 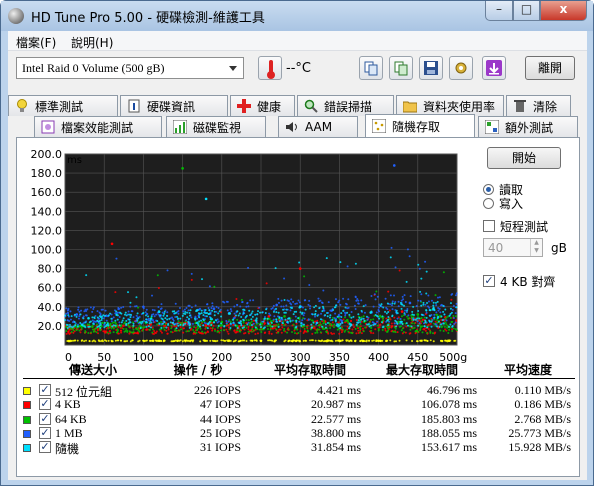 What do you see at coordinates (401, 68) in the screenshot?
I see `copy-screenshot-button` at bounding box center [401, 68].